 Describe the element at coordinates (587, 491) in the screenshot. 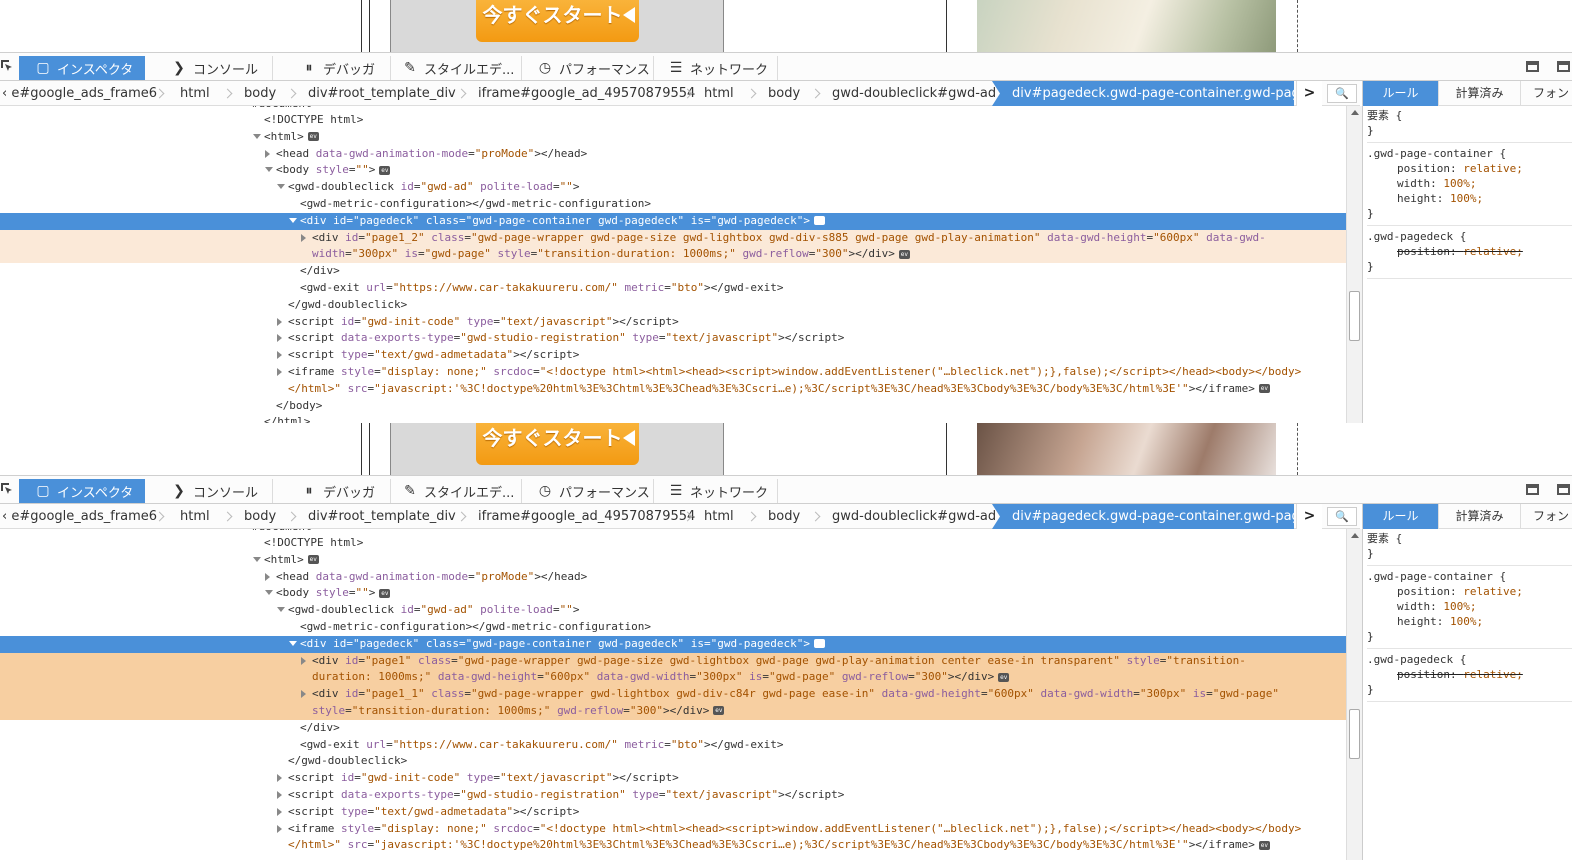

I see `tab-performance: ◷ パフォーマンス` at that location.